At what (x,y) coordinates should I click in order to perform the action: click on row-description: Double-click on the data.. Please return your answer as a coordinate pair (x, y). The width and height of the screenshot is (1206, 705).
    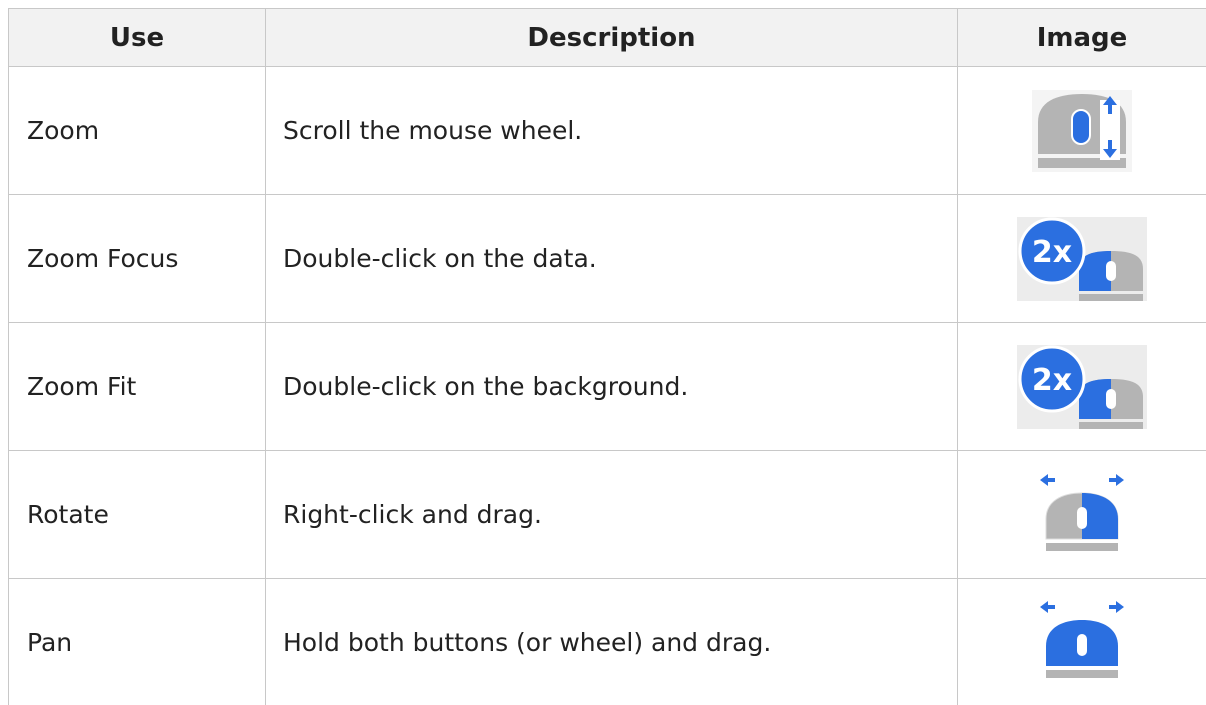
    Looking at the image, I should click on (611, 258).